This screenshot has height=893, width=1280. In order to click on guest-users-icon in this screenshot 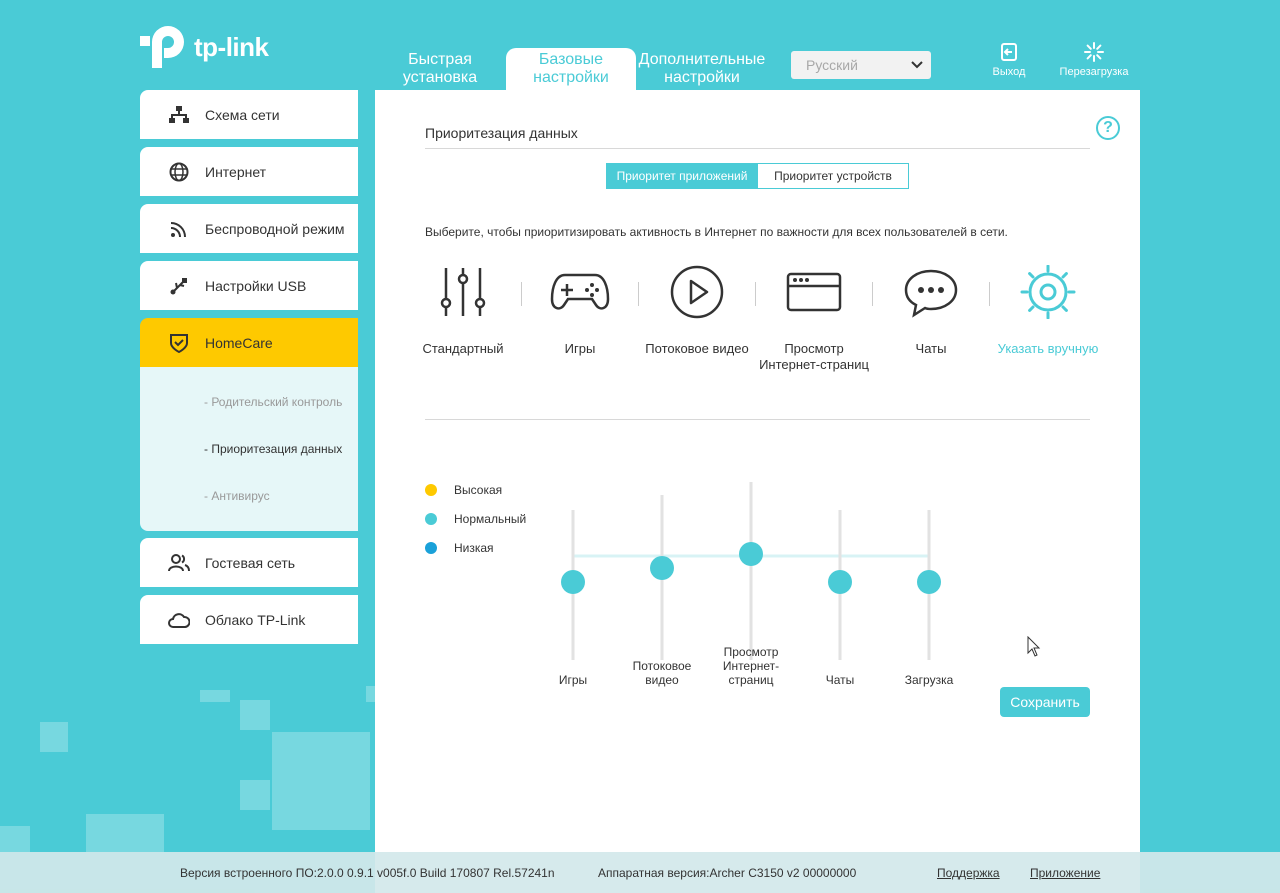, I will do `click(179, 563)`.